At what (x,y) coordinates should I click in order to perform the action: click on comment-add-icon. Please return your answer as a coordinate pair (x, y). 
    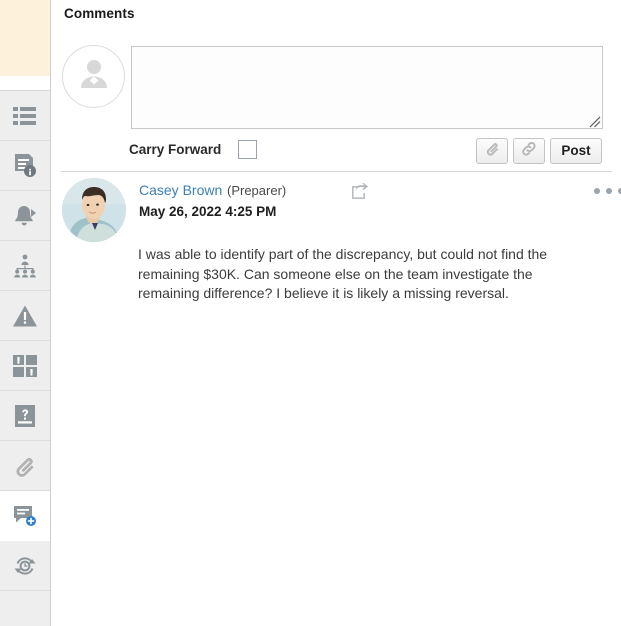
    Looking at the image, I should click on (25, 516).